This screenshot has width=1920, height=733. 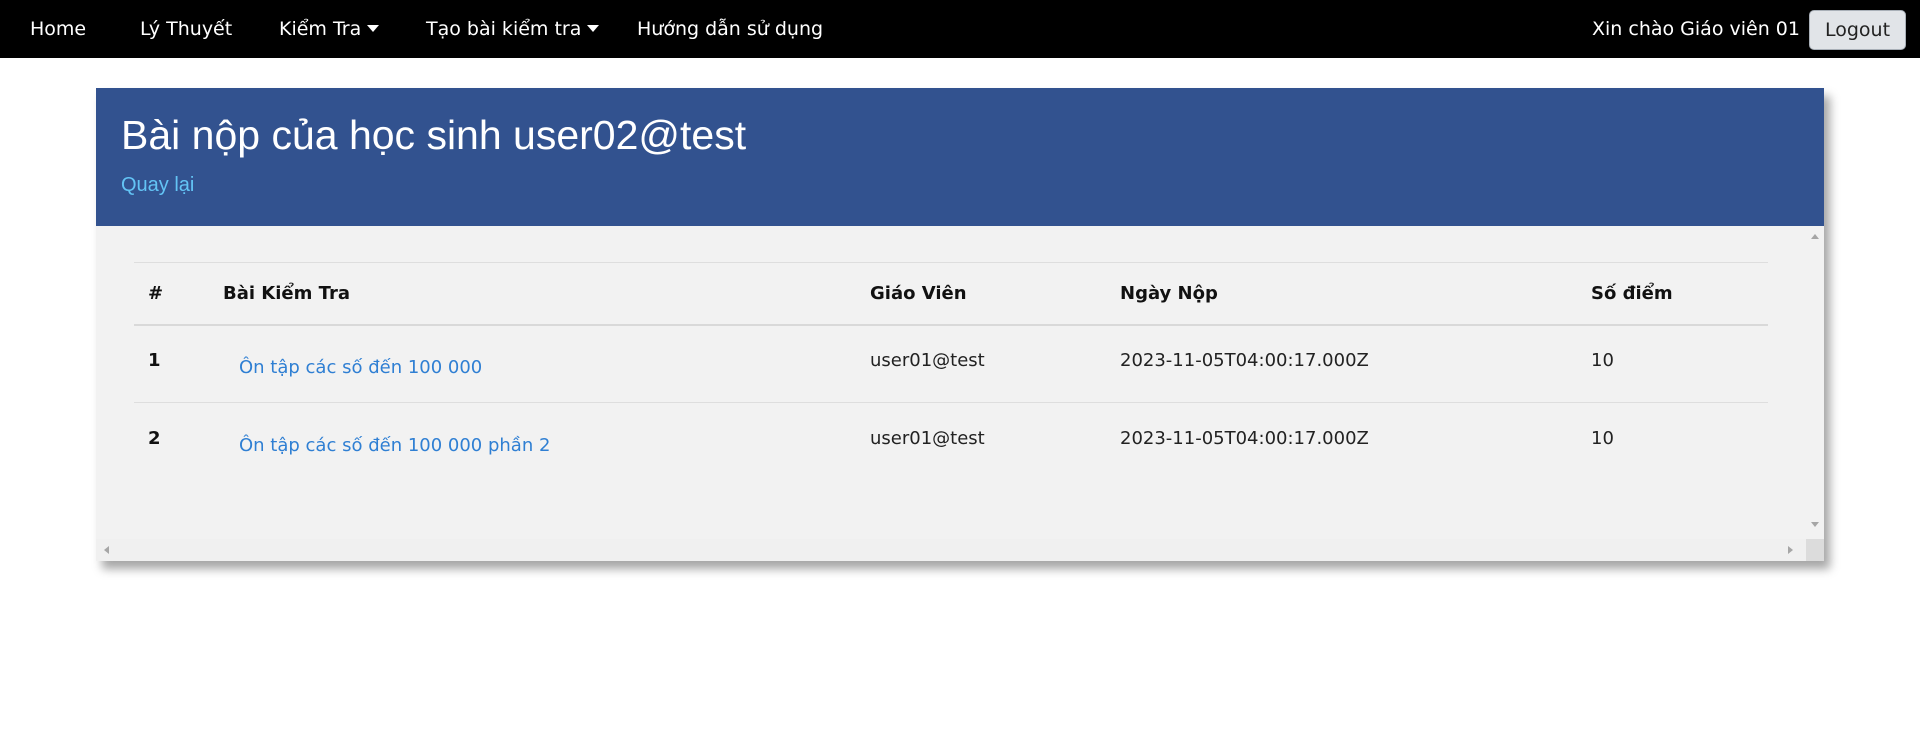 I want to click on greeting-text: Xin chào Giáo viên 01, so click(x=1696, y=29).